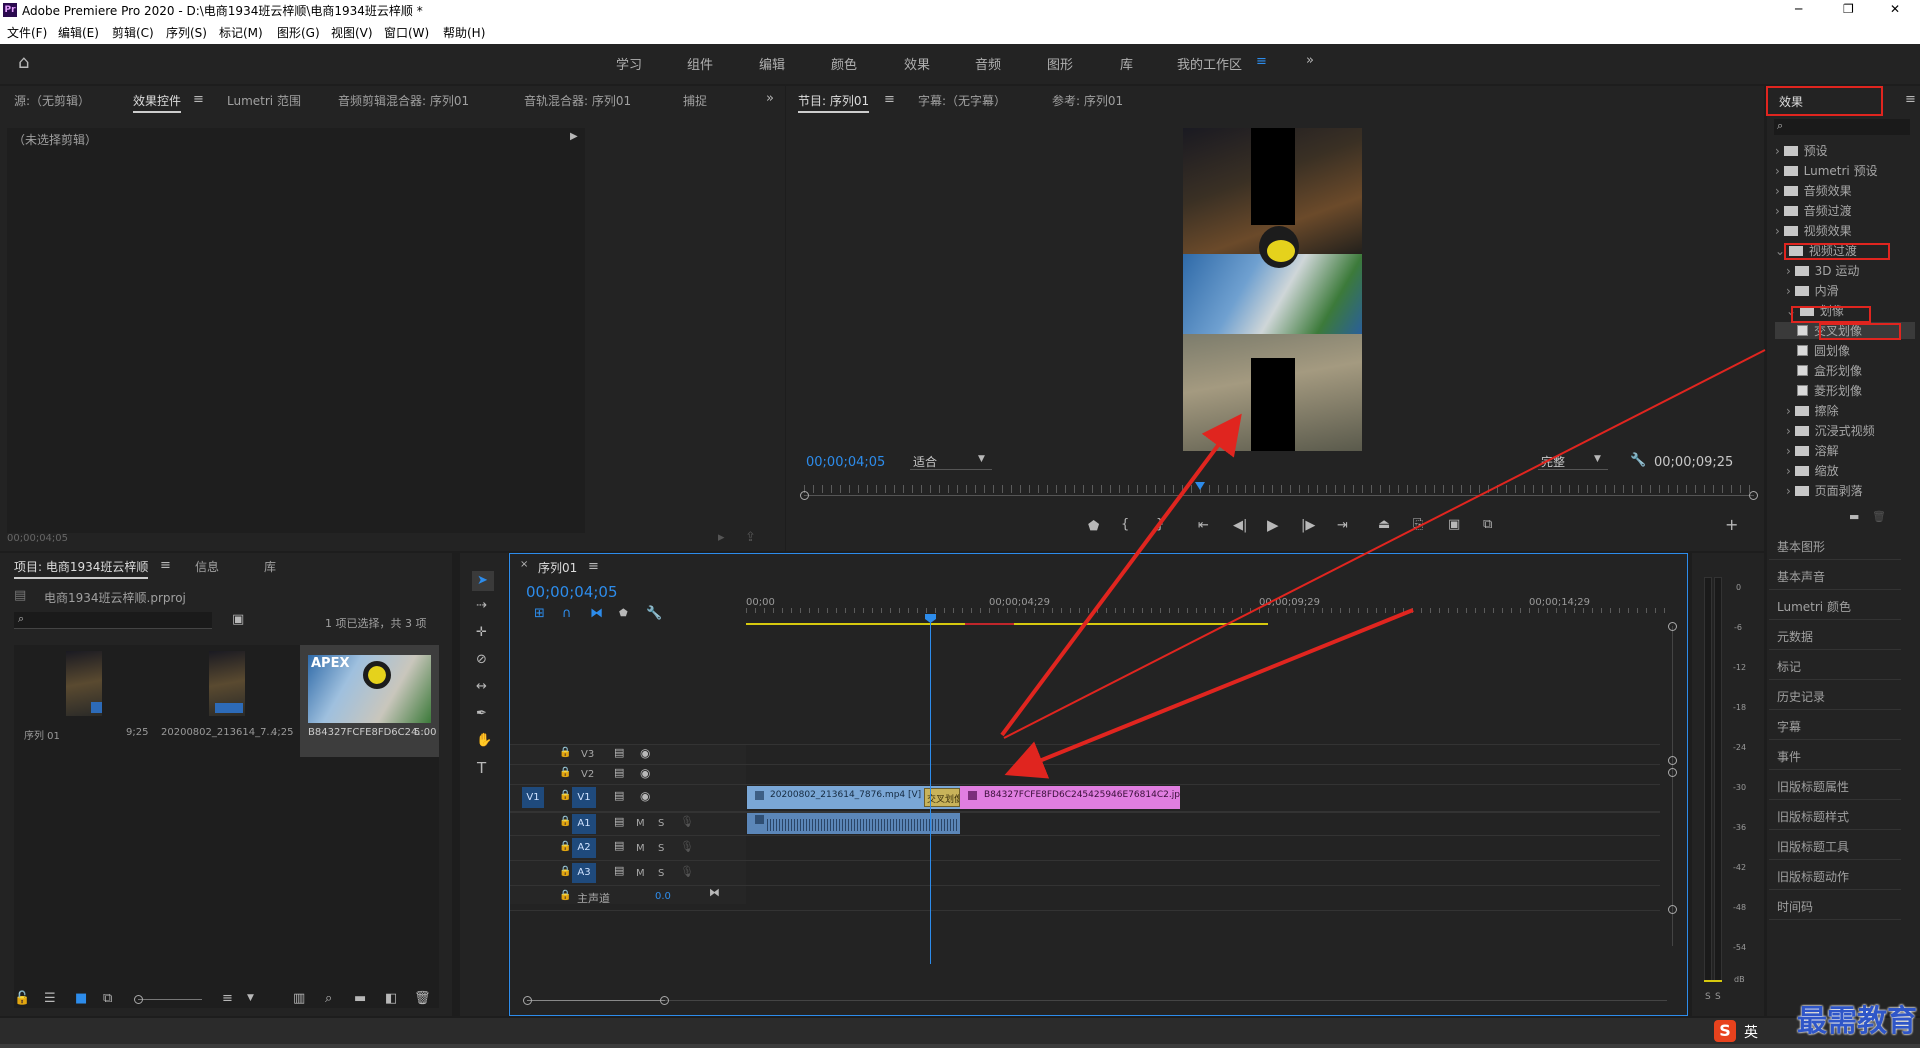 Image resolution: width=1920 pixels, height=1048 pixels. Describe the element at coordinates (960, 1026) in the screenshot. I see `status-bar: S 英 最需教育` at that location.